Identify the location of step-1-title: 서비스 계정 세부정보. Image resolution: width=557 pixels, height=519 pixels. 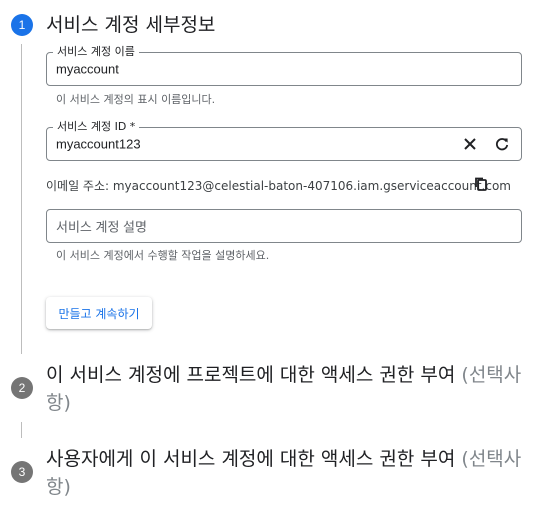
(131, 25).